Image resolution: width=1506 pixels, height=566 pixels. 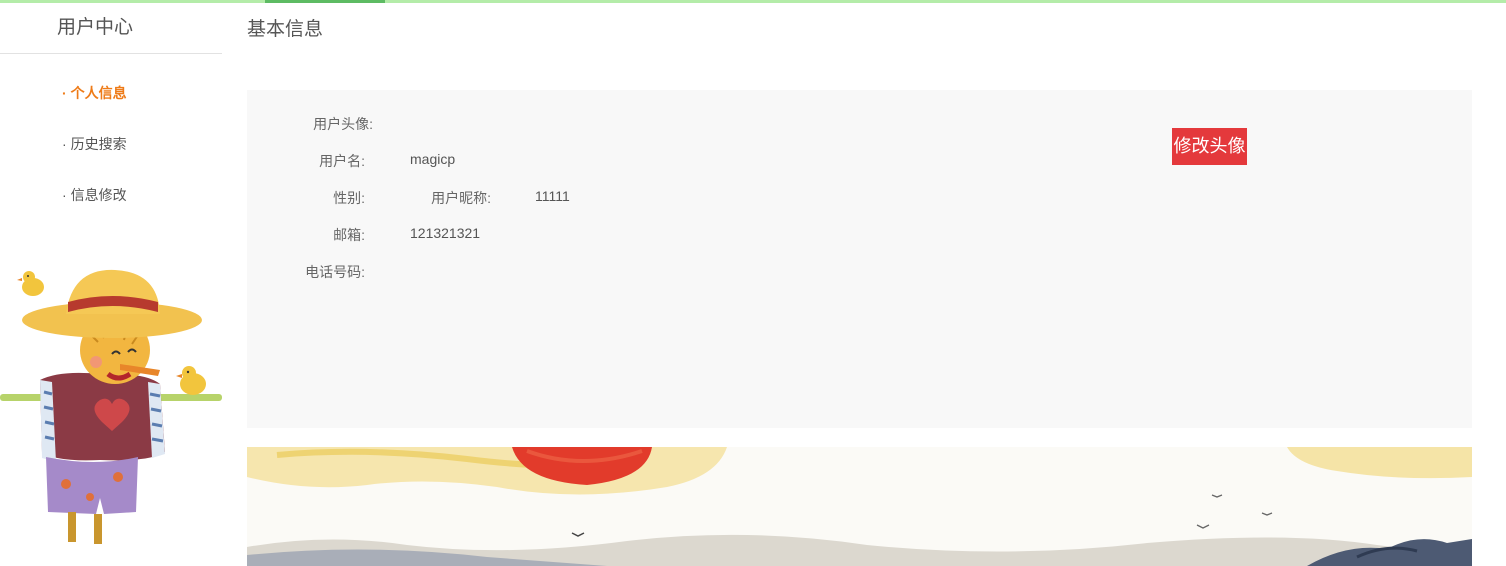 I want to click on phone-label: 电话号码:, so click(x=335, y=272).